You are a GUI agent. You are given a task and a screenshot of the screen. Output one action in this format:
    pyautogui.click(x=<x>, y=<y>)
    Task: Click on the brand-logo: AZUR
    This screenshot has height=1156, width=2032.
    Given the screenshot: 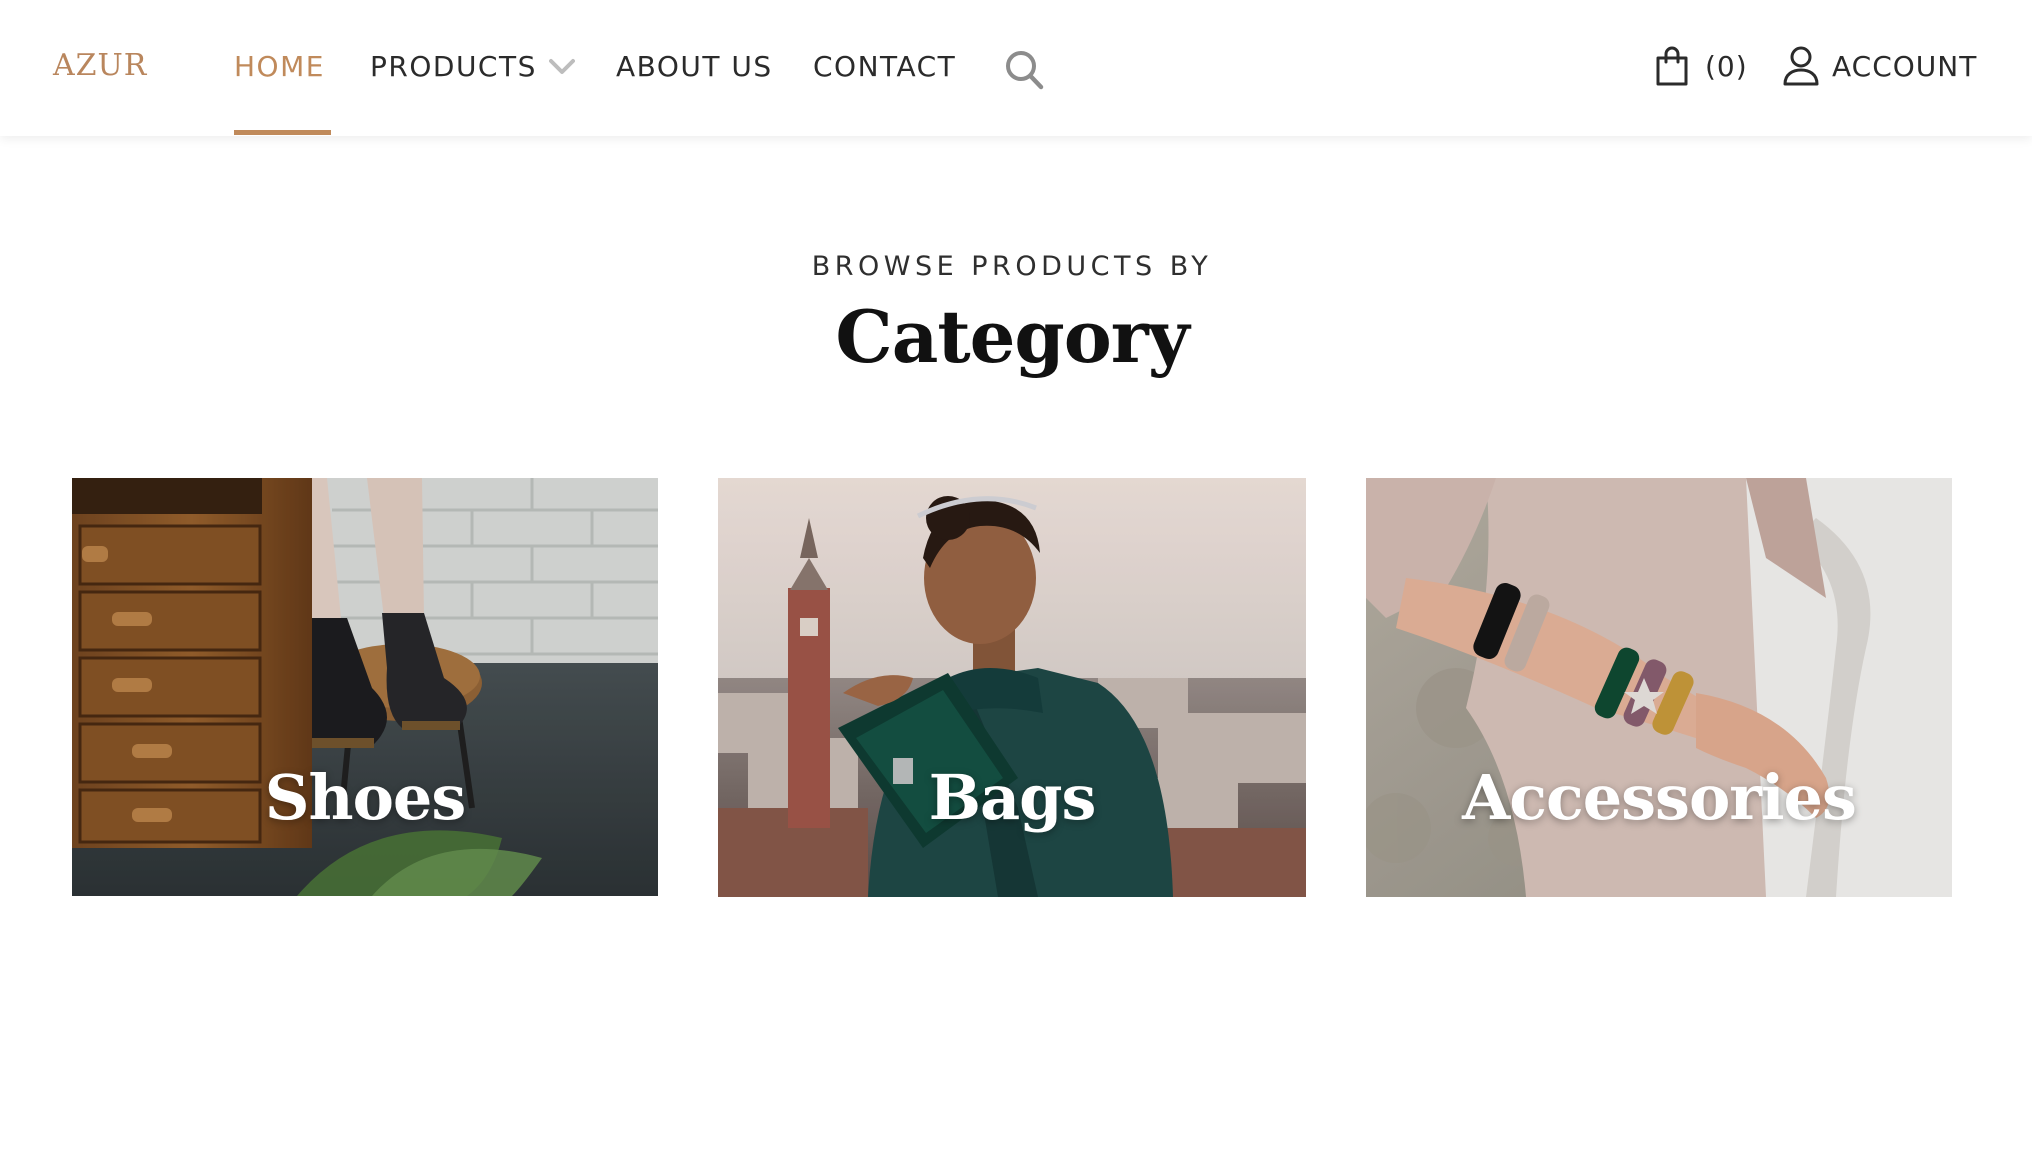 What is the action you would take?
    pyautogui.click(x=100, y=66)
    